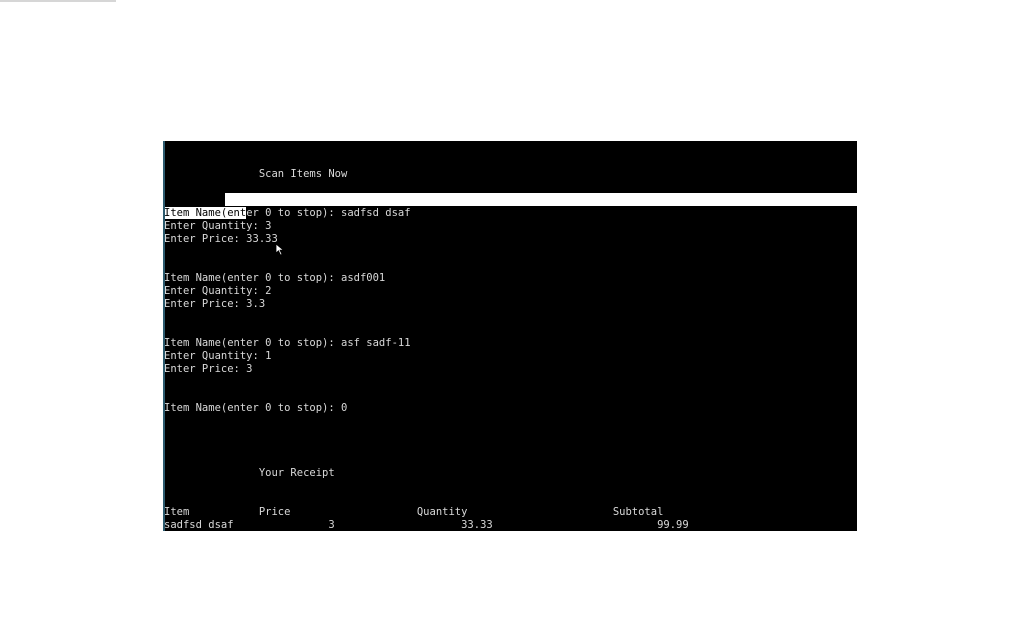 This screenshot has width=1024, height=640. What do you see at coordinates (218, 291) in the screenshot?
I see `quantity-line-2: Enter Quantity: 2` at bounding box center [218, 291].